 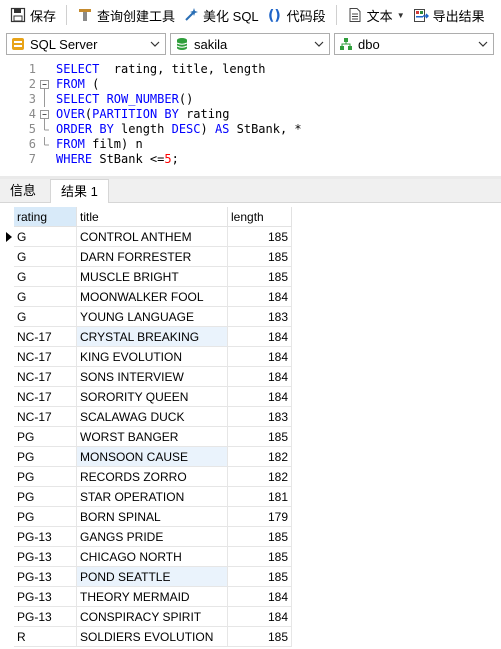 I want to click on database-select: sakila, so click(x=250, y=44).